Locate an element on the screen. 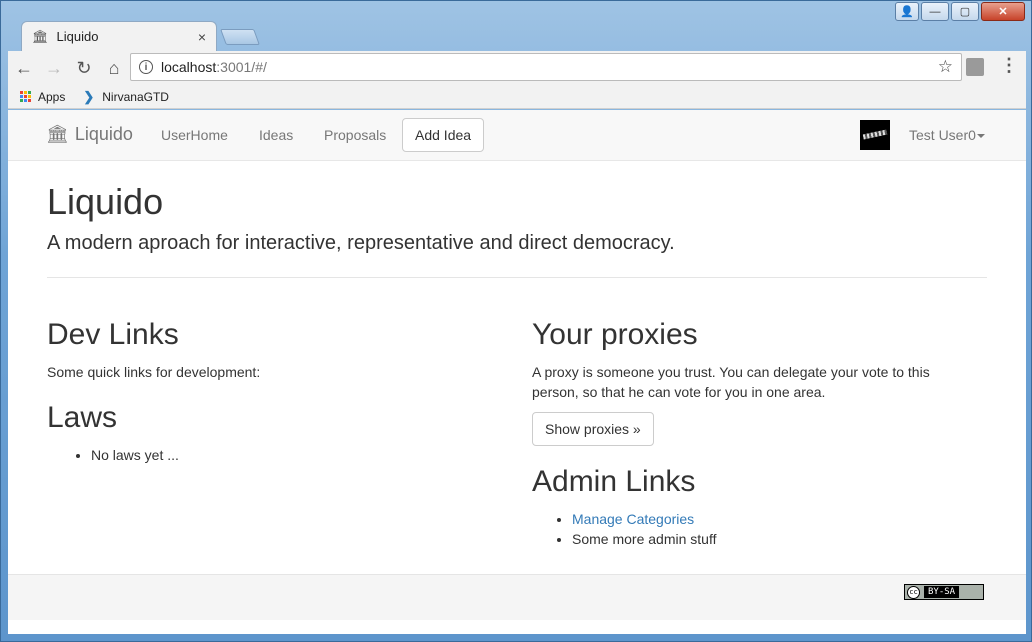  page-title: Liquido is located at coordinates (105, 201).